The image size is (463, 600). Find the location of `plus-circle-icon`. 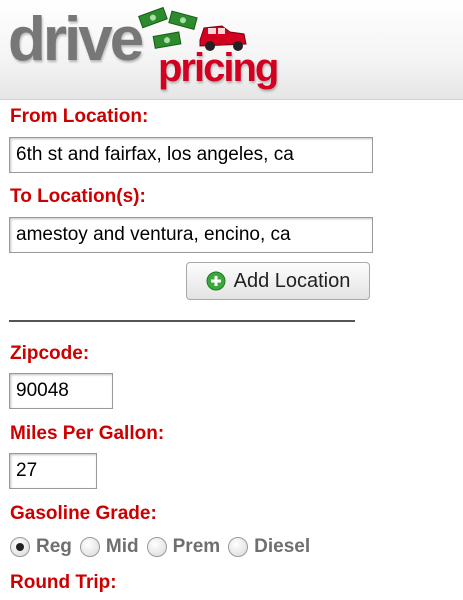

plus-circle-icon is located at coordinates (216, 281).